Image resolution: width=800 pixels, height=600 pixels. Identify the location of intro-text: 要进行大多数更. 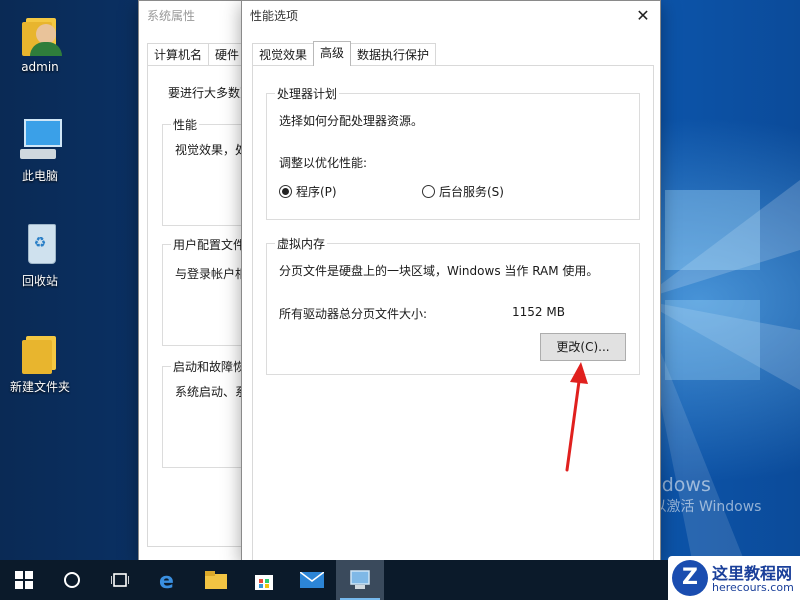
(210, 93).